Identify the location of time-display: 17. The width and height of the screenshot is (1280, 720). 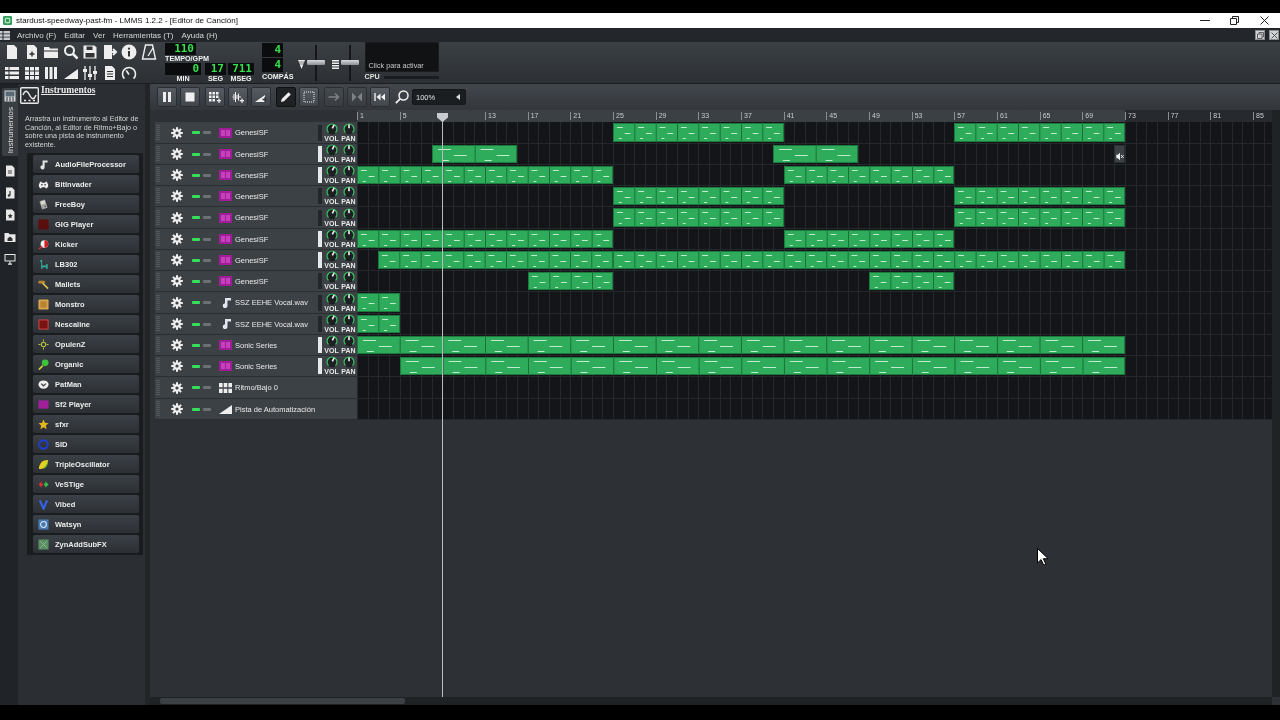
(215, 69).